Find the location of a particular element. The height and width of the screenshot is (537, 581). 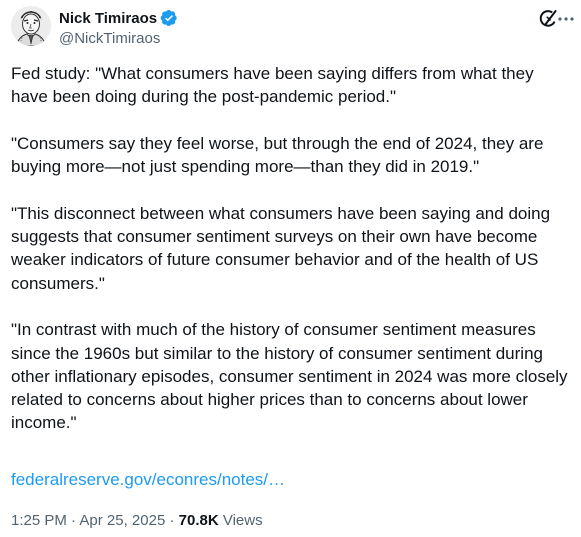

verified-badge-icon is located at coordinates (169, 18).